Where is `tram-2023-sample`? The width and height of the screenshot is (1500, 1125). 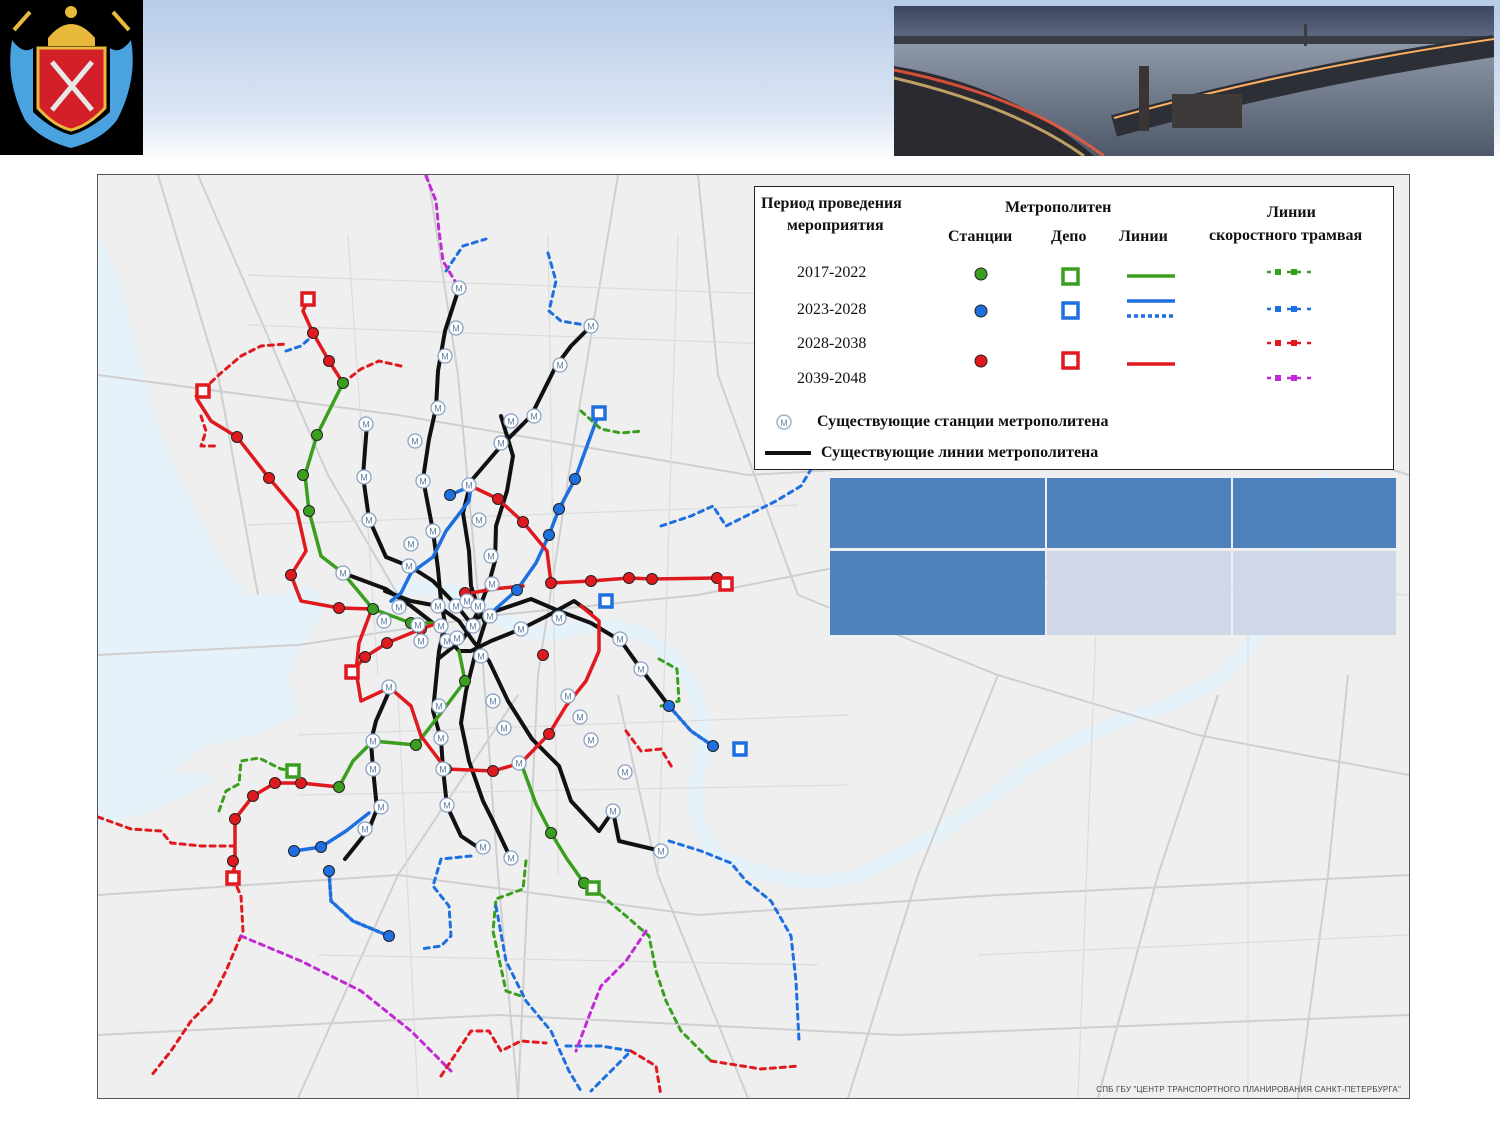 tram-2023-sample is located at coordinates (1291, 309).